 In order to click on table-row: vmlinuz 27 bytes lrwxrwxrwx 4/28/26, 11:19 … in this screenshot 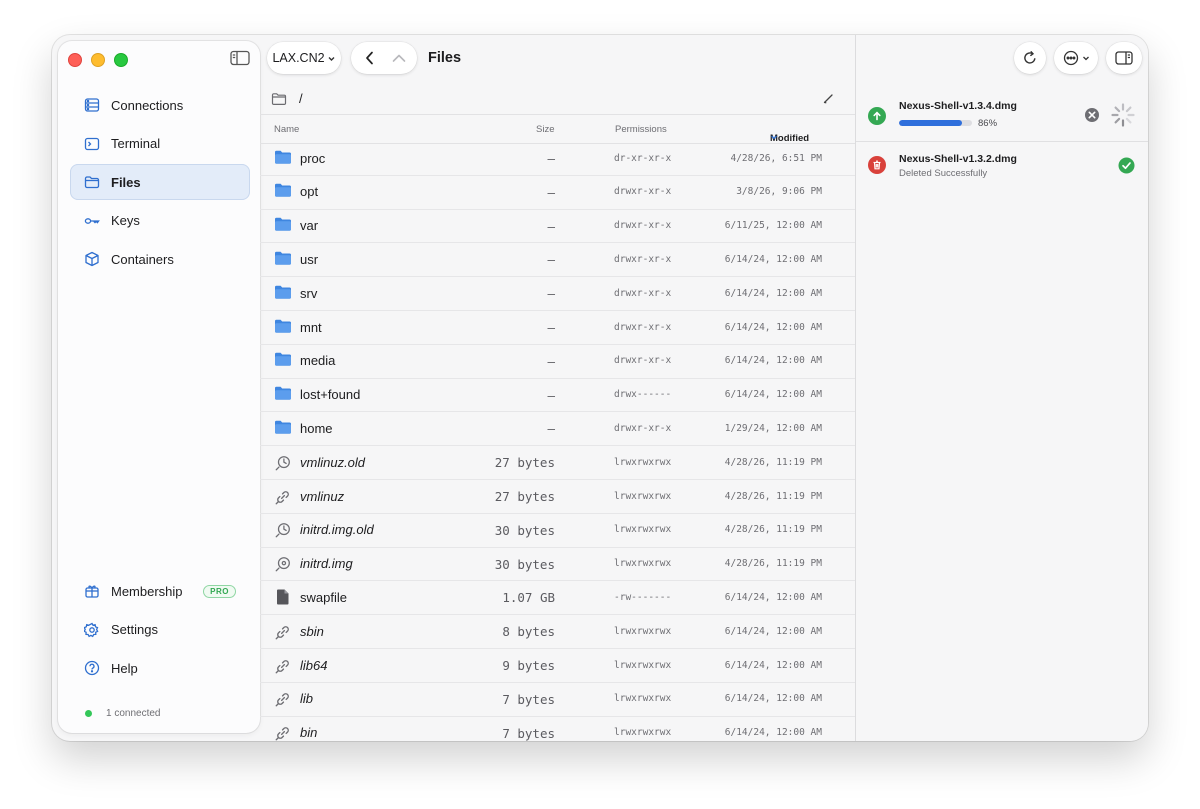, I will do `click(557, 496)`.